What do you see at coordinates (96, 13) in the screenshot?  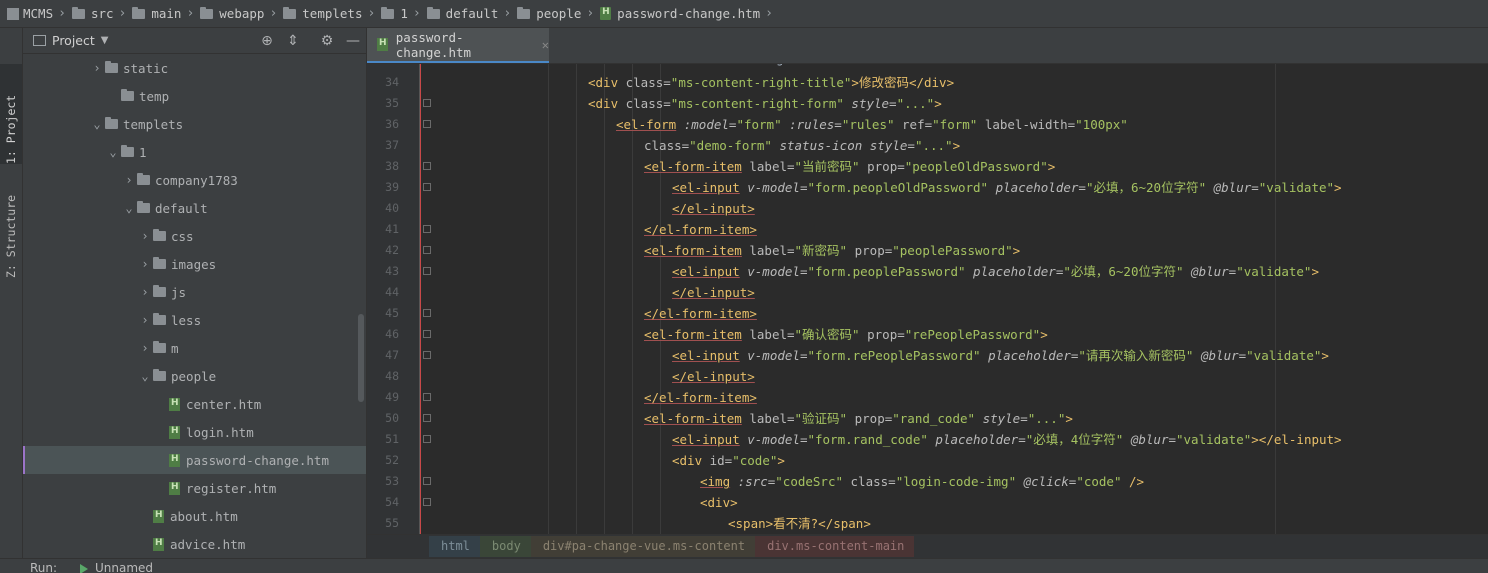 I see `breadcrumb-item: src ›` at bounding box center [96, 13].